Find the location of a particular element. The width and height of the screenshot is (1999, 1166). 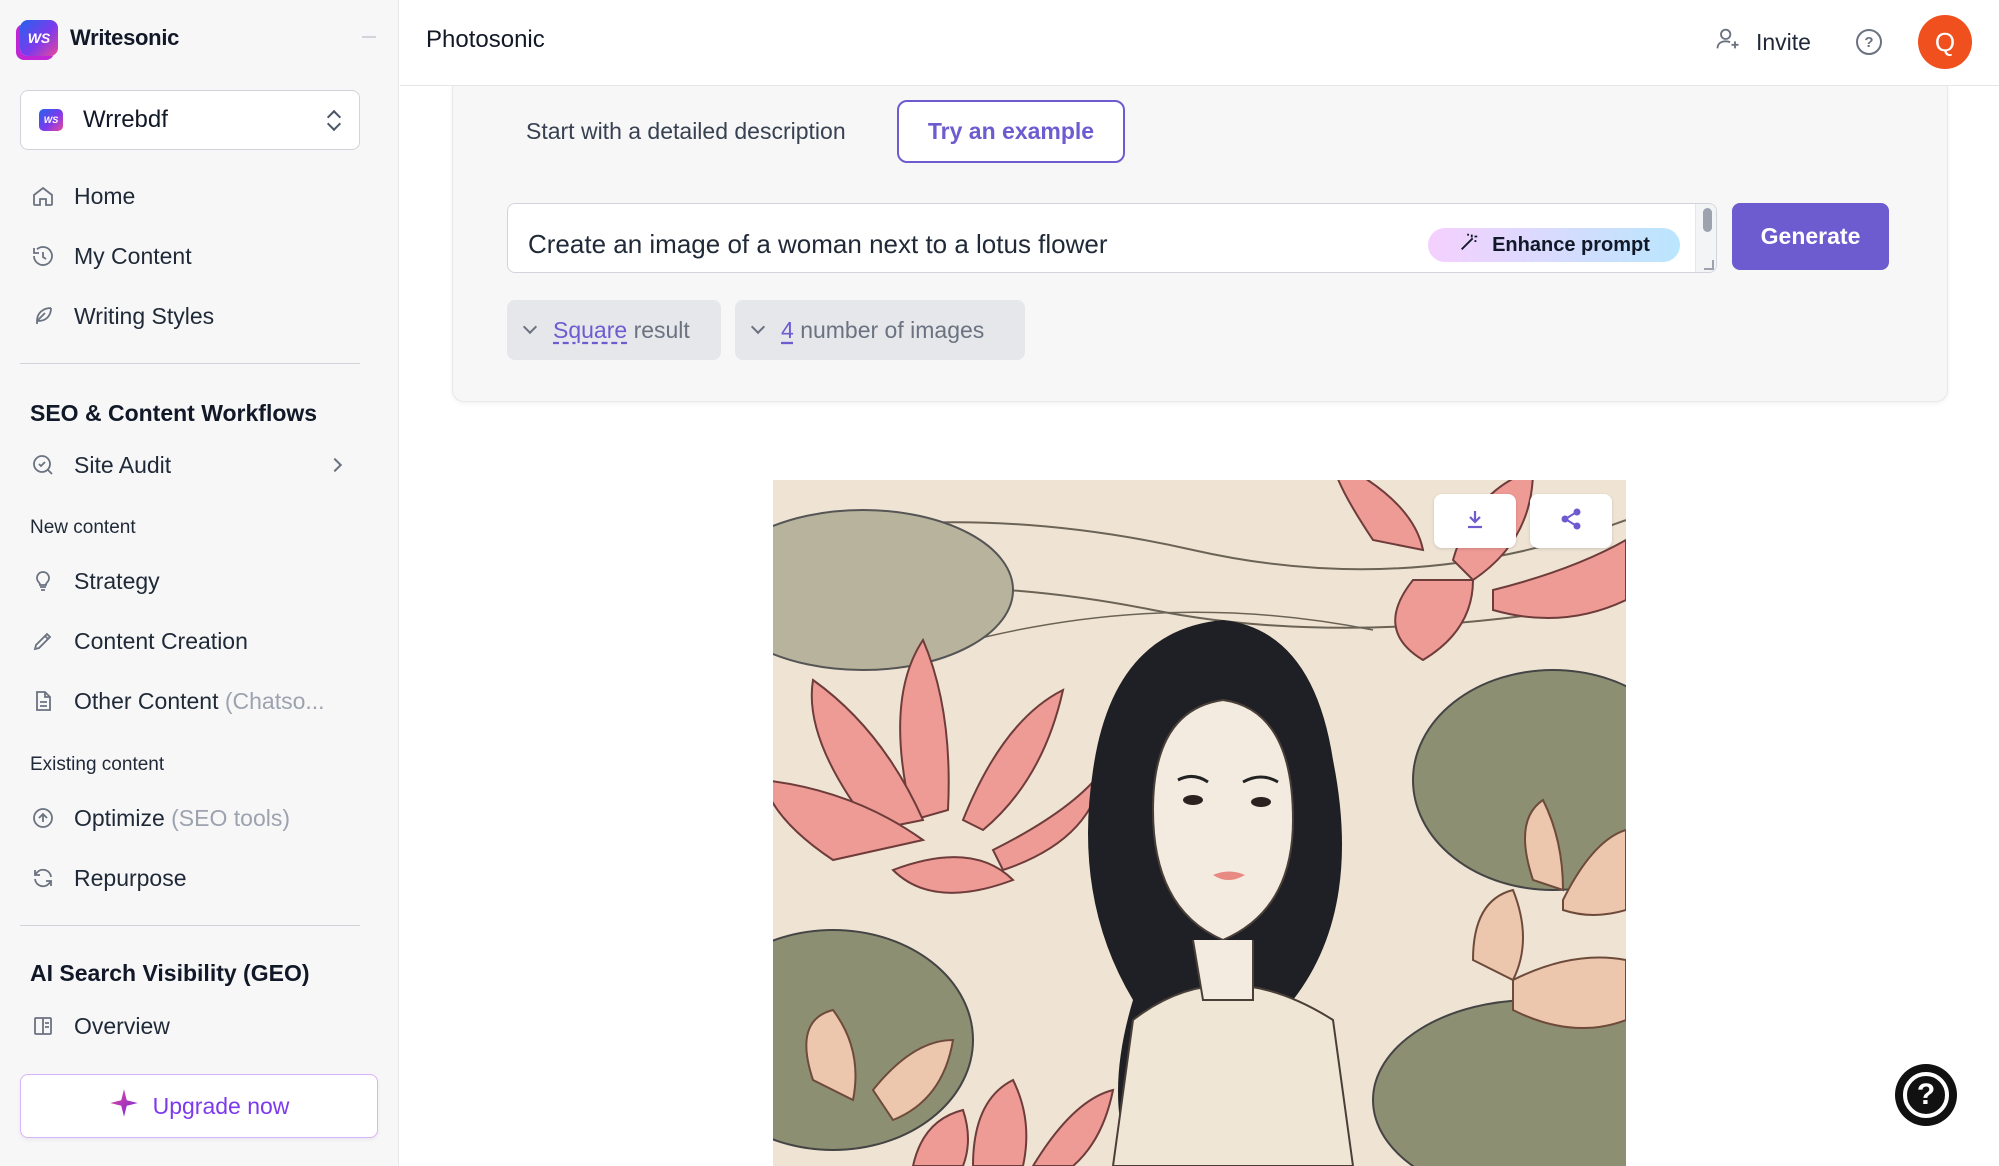

chevron-right-icon is located at coordinates (335, 465).